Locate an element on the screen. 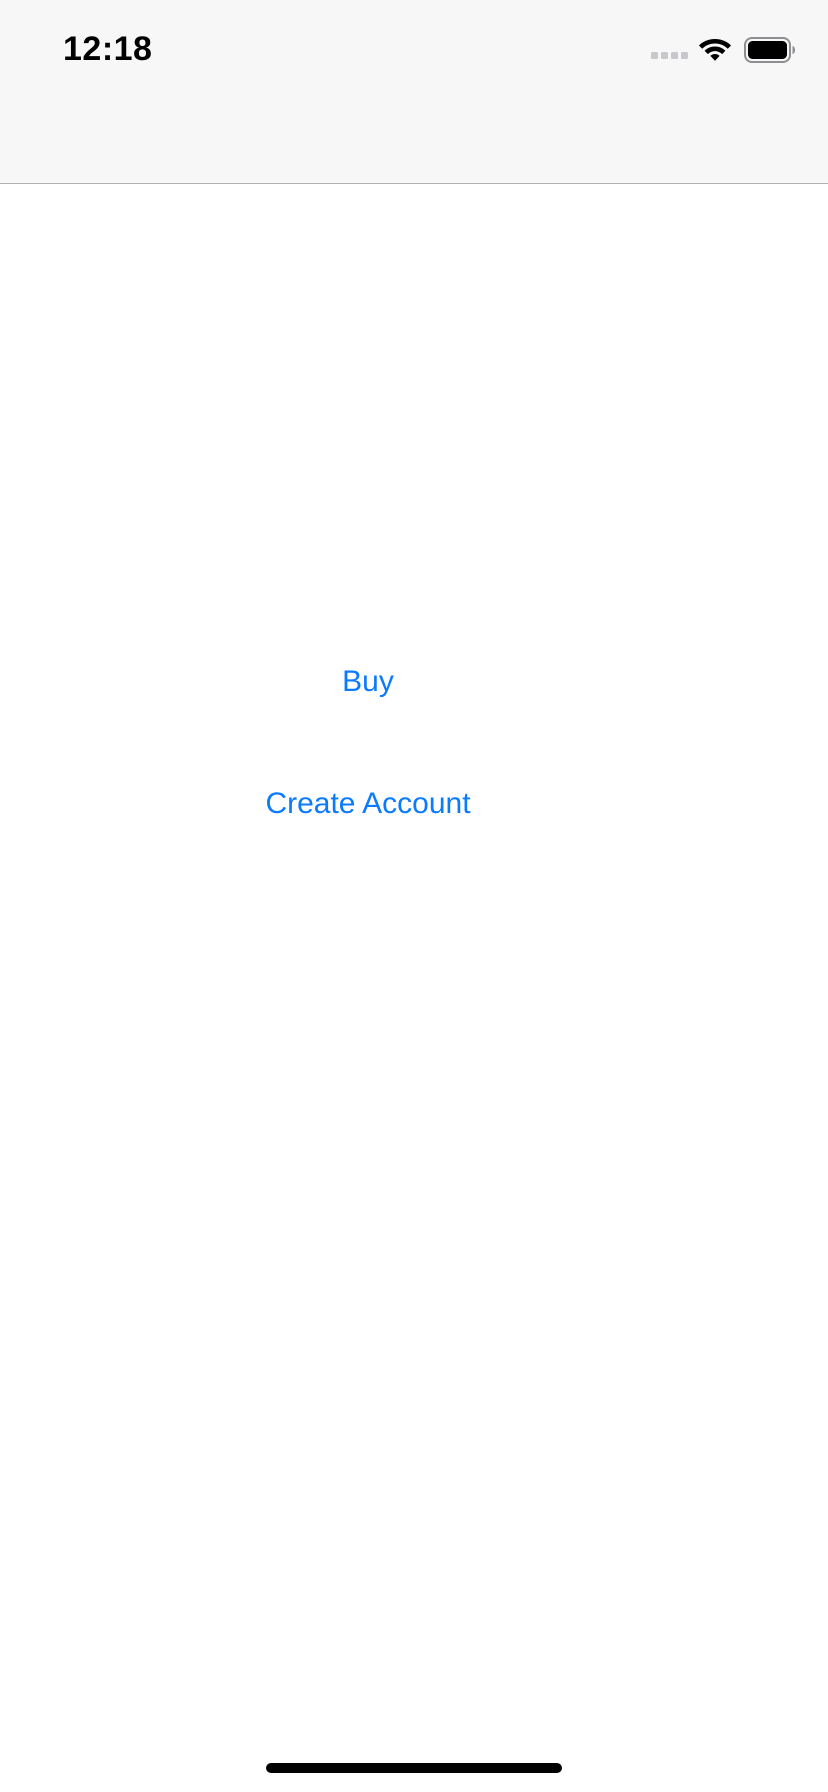 This screenshot has width=828, height=1792. status-bar-time: 12:18 is located at coordinates (108, 49).